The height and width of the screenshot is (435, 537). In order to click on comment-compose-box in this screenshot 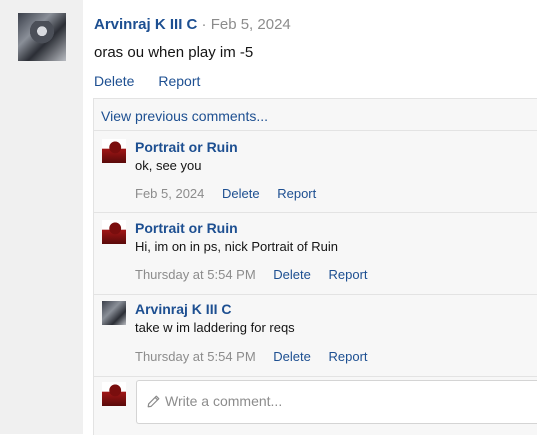, I will do `click(336, 402)`.